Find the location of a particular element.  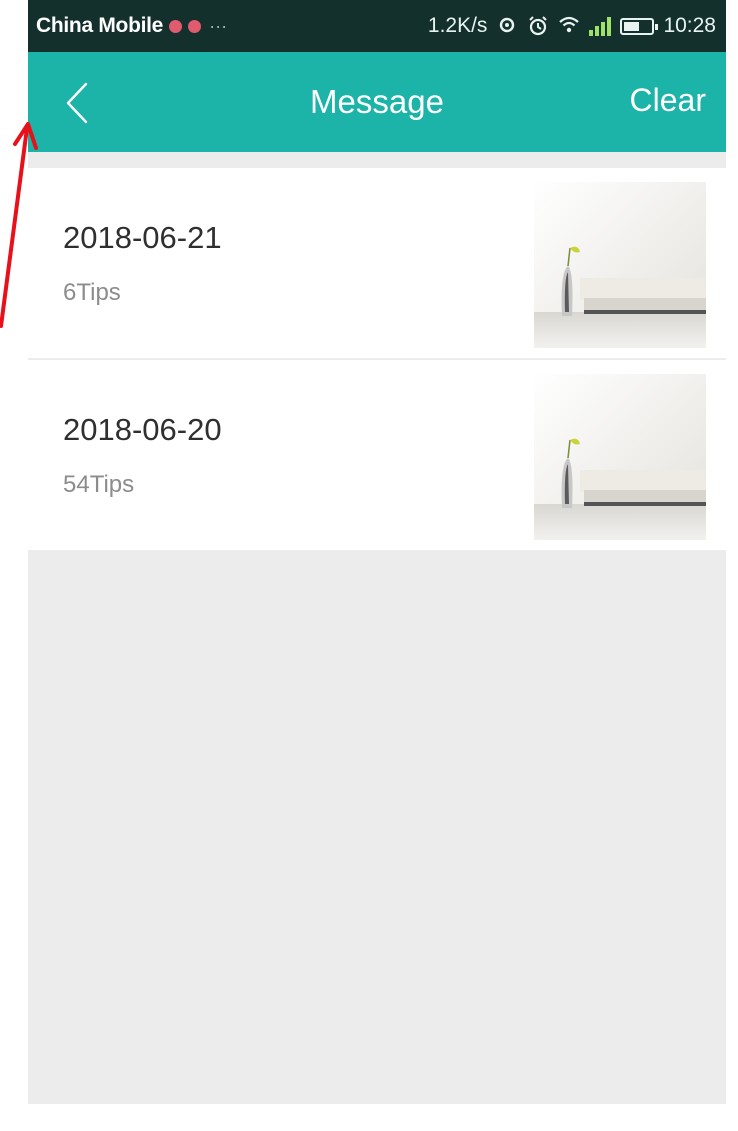

sync-icon is located at coordinates (507, 26).